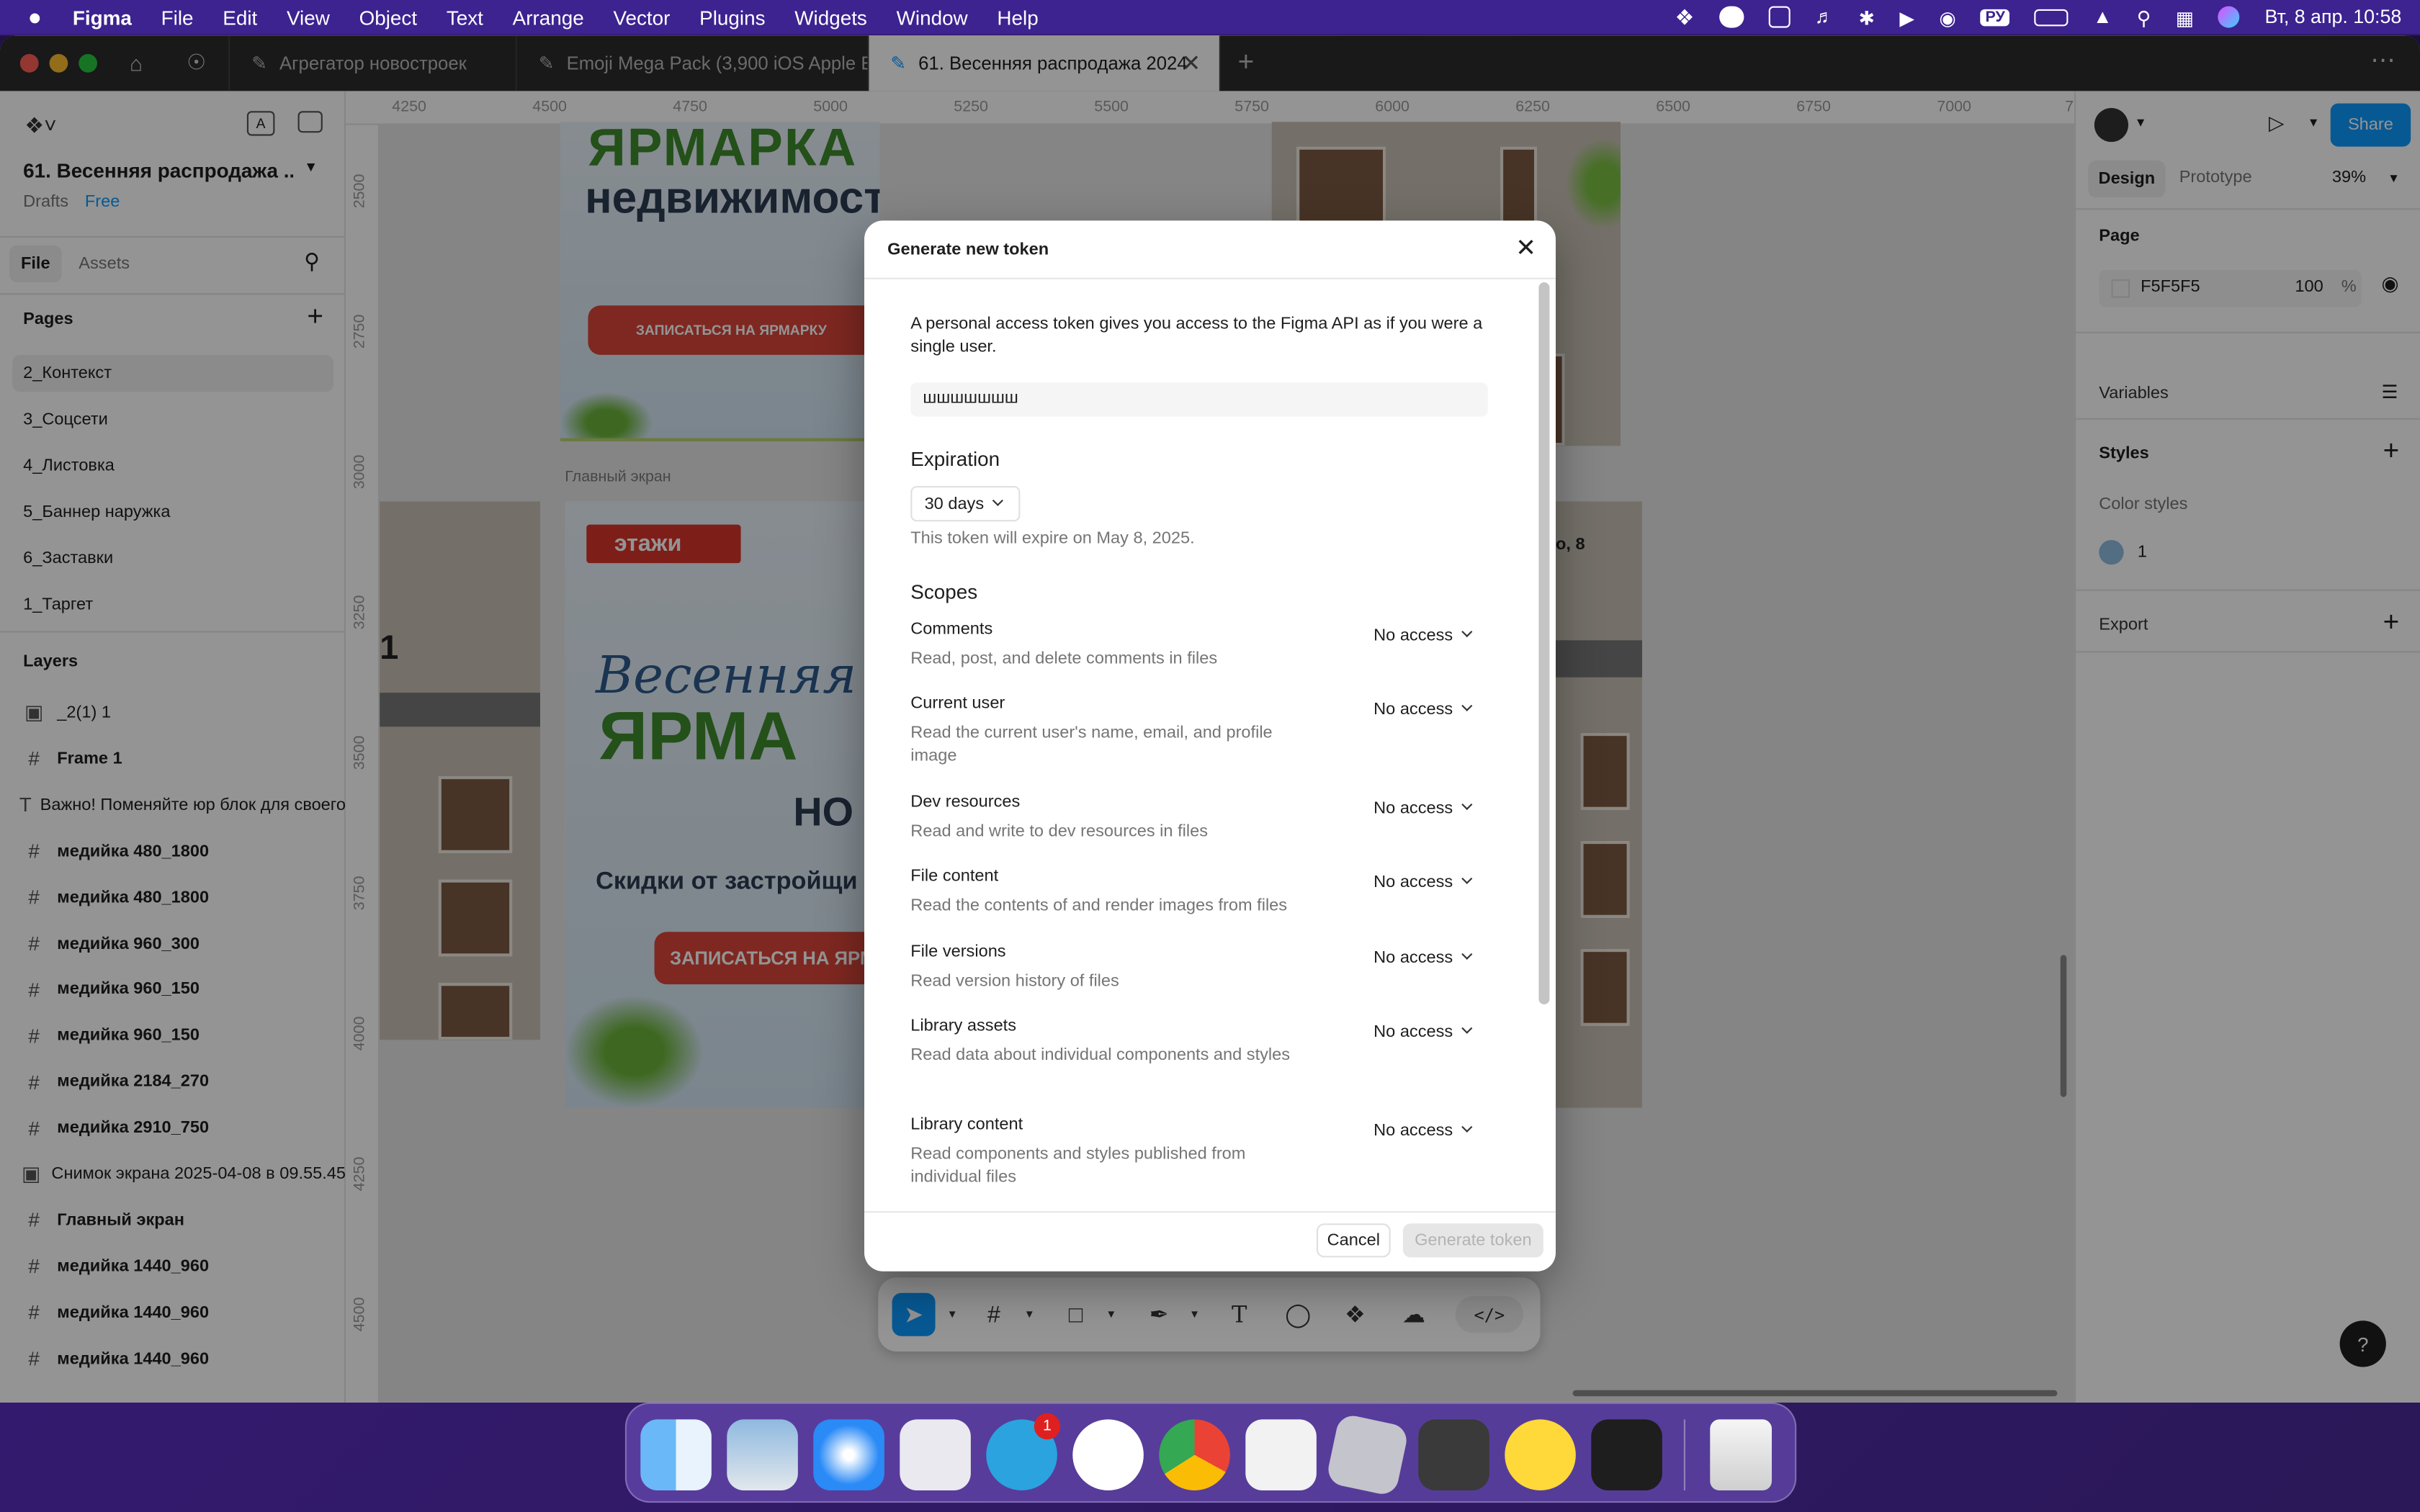 The height and width of the screenshot is (1512, 2420). What do you see at coordinates (936, 1454) in the screenshot?
I see `launchpad-app-icon` at bounding box center [936, 1454].